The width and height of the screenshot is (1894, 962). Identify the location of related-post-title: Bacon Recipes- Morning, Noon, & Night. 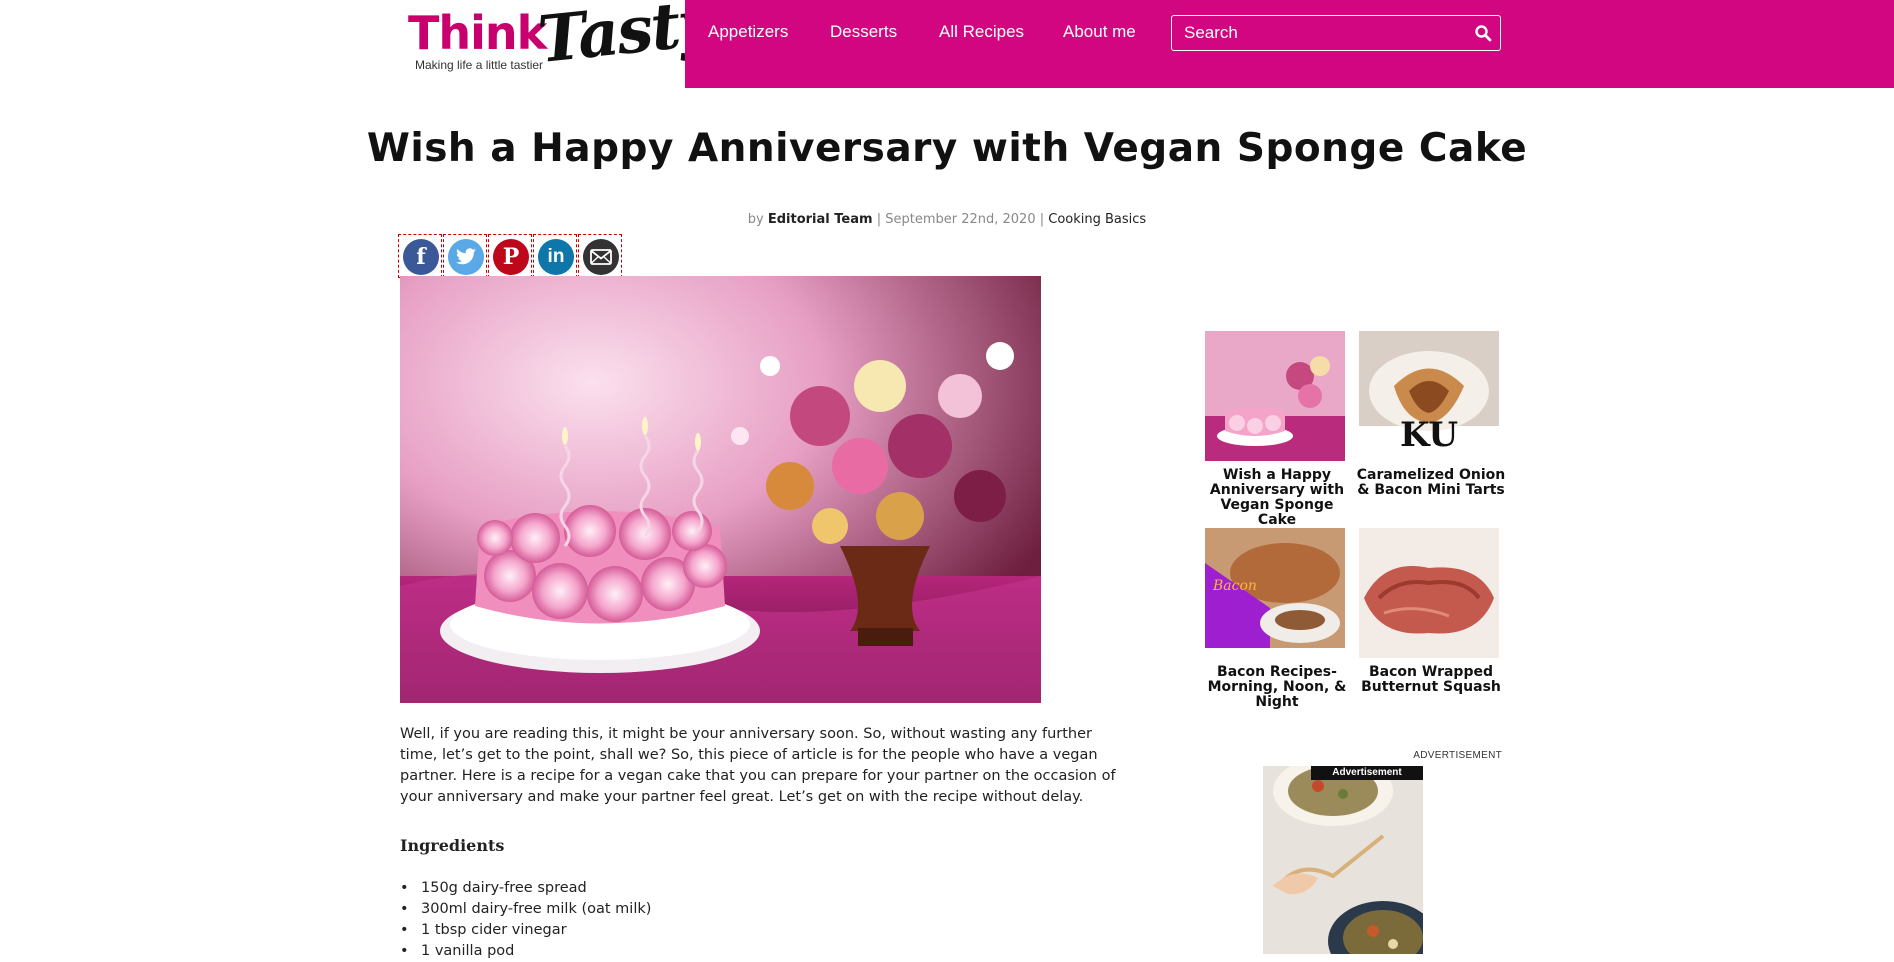
(1277, 687).